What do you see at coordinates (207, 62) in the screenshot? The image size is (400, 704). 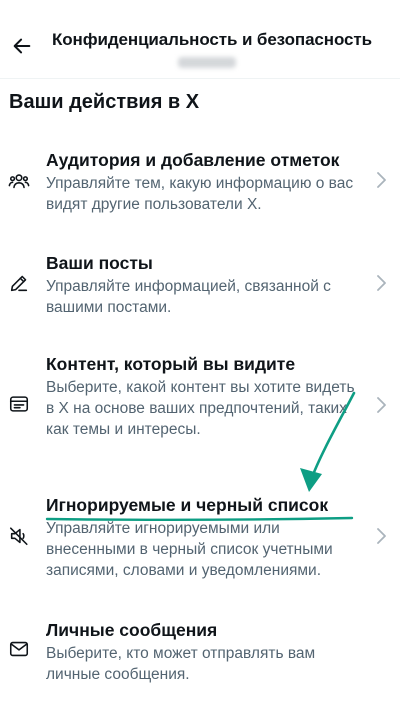 I see `blurred-username` at bounding box center [207, 62].